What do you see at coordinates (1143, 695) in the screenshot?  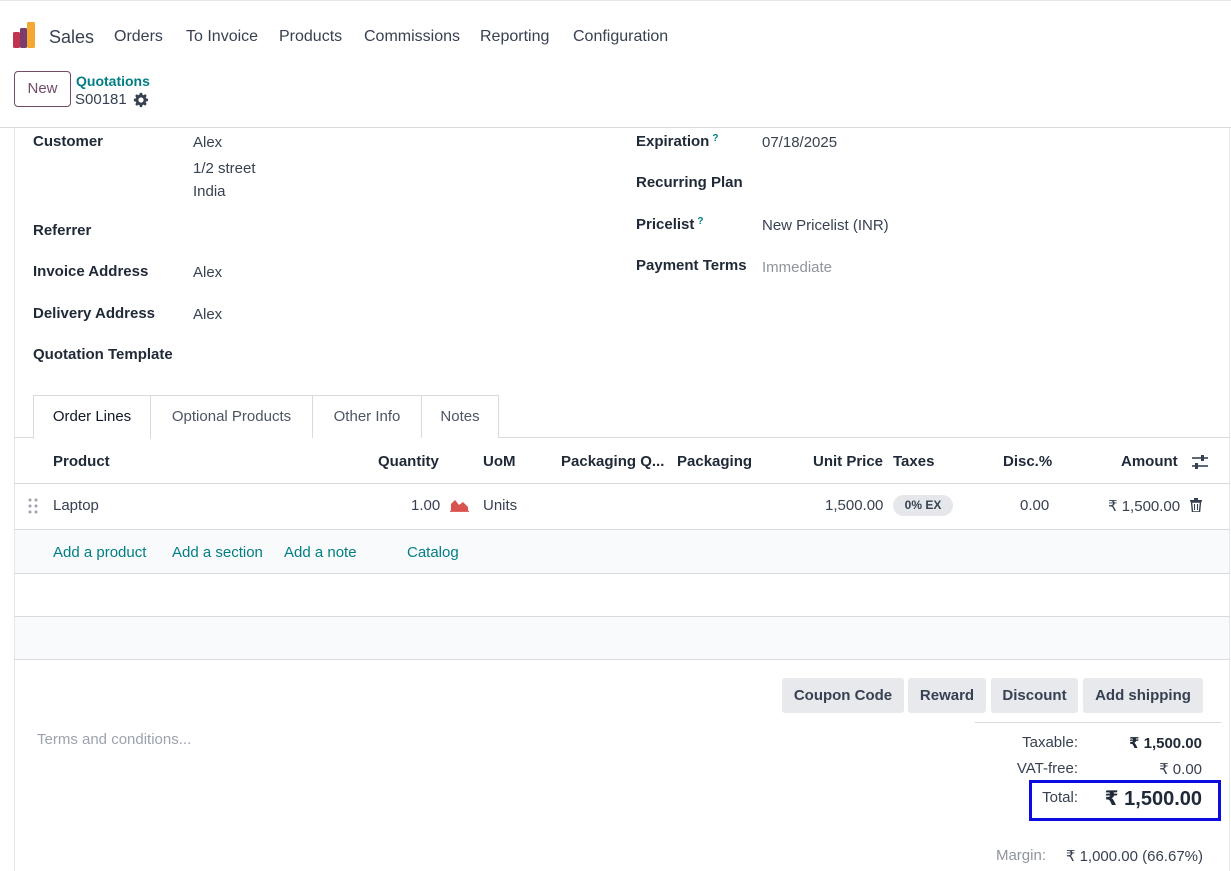 I see `add-shipping-button: Add shipping` at bounding box center [1143, 695].